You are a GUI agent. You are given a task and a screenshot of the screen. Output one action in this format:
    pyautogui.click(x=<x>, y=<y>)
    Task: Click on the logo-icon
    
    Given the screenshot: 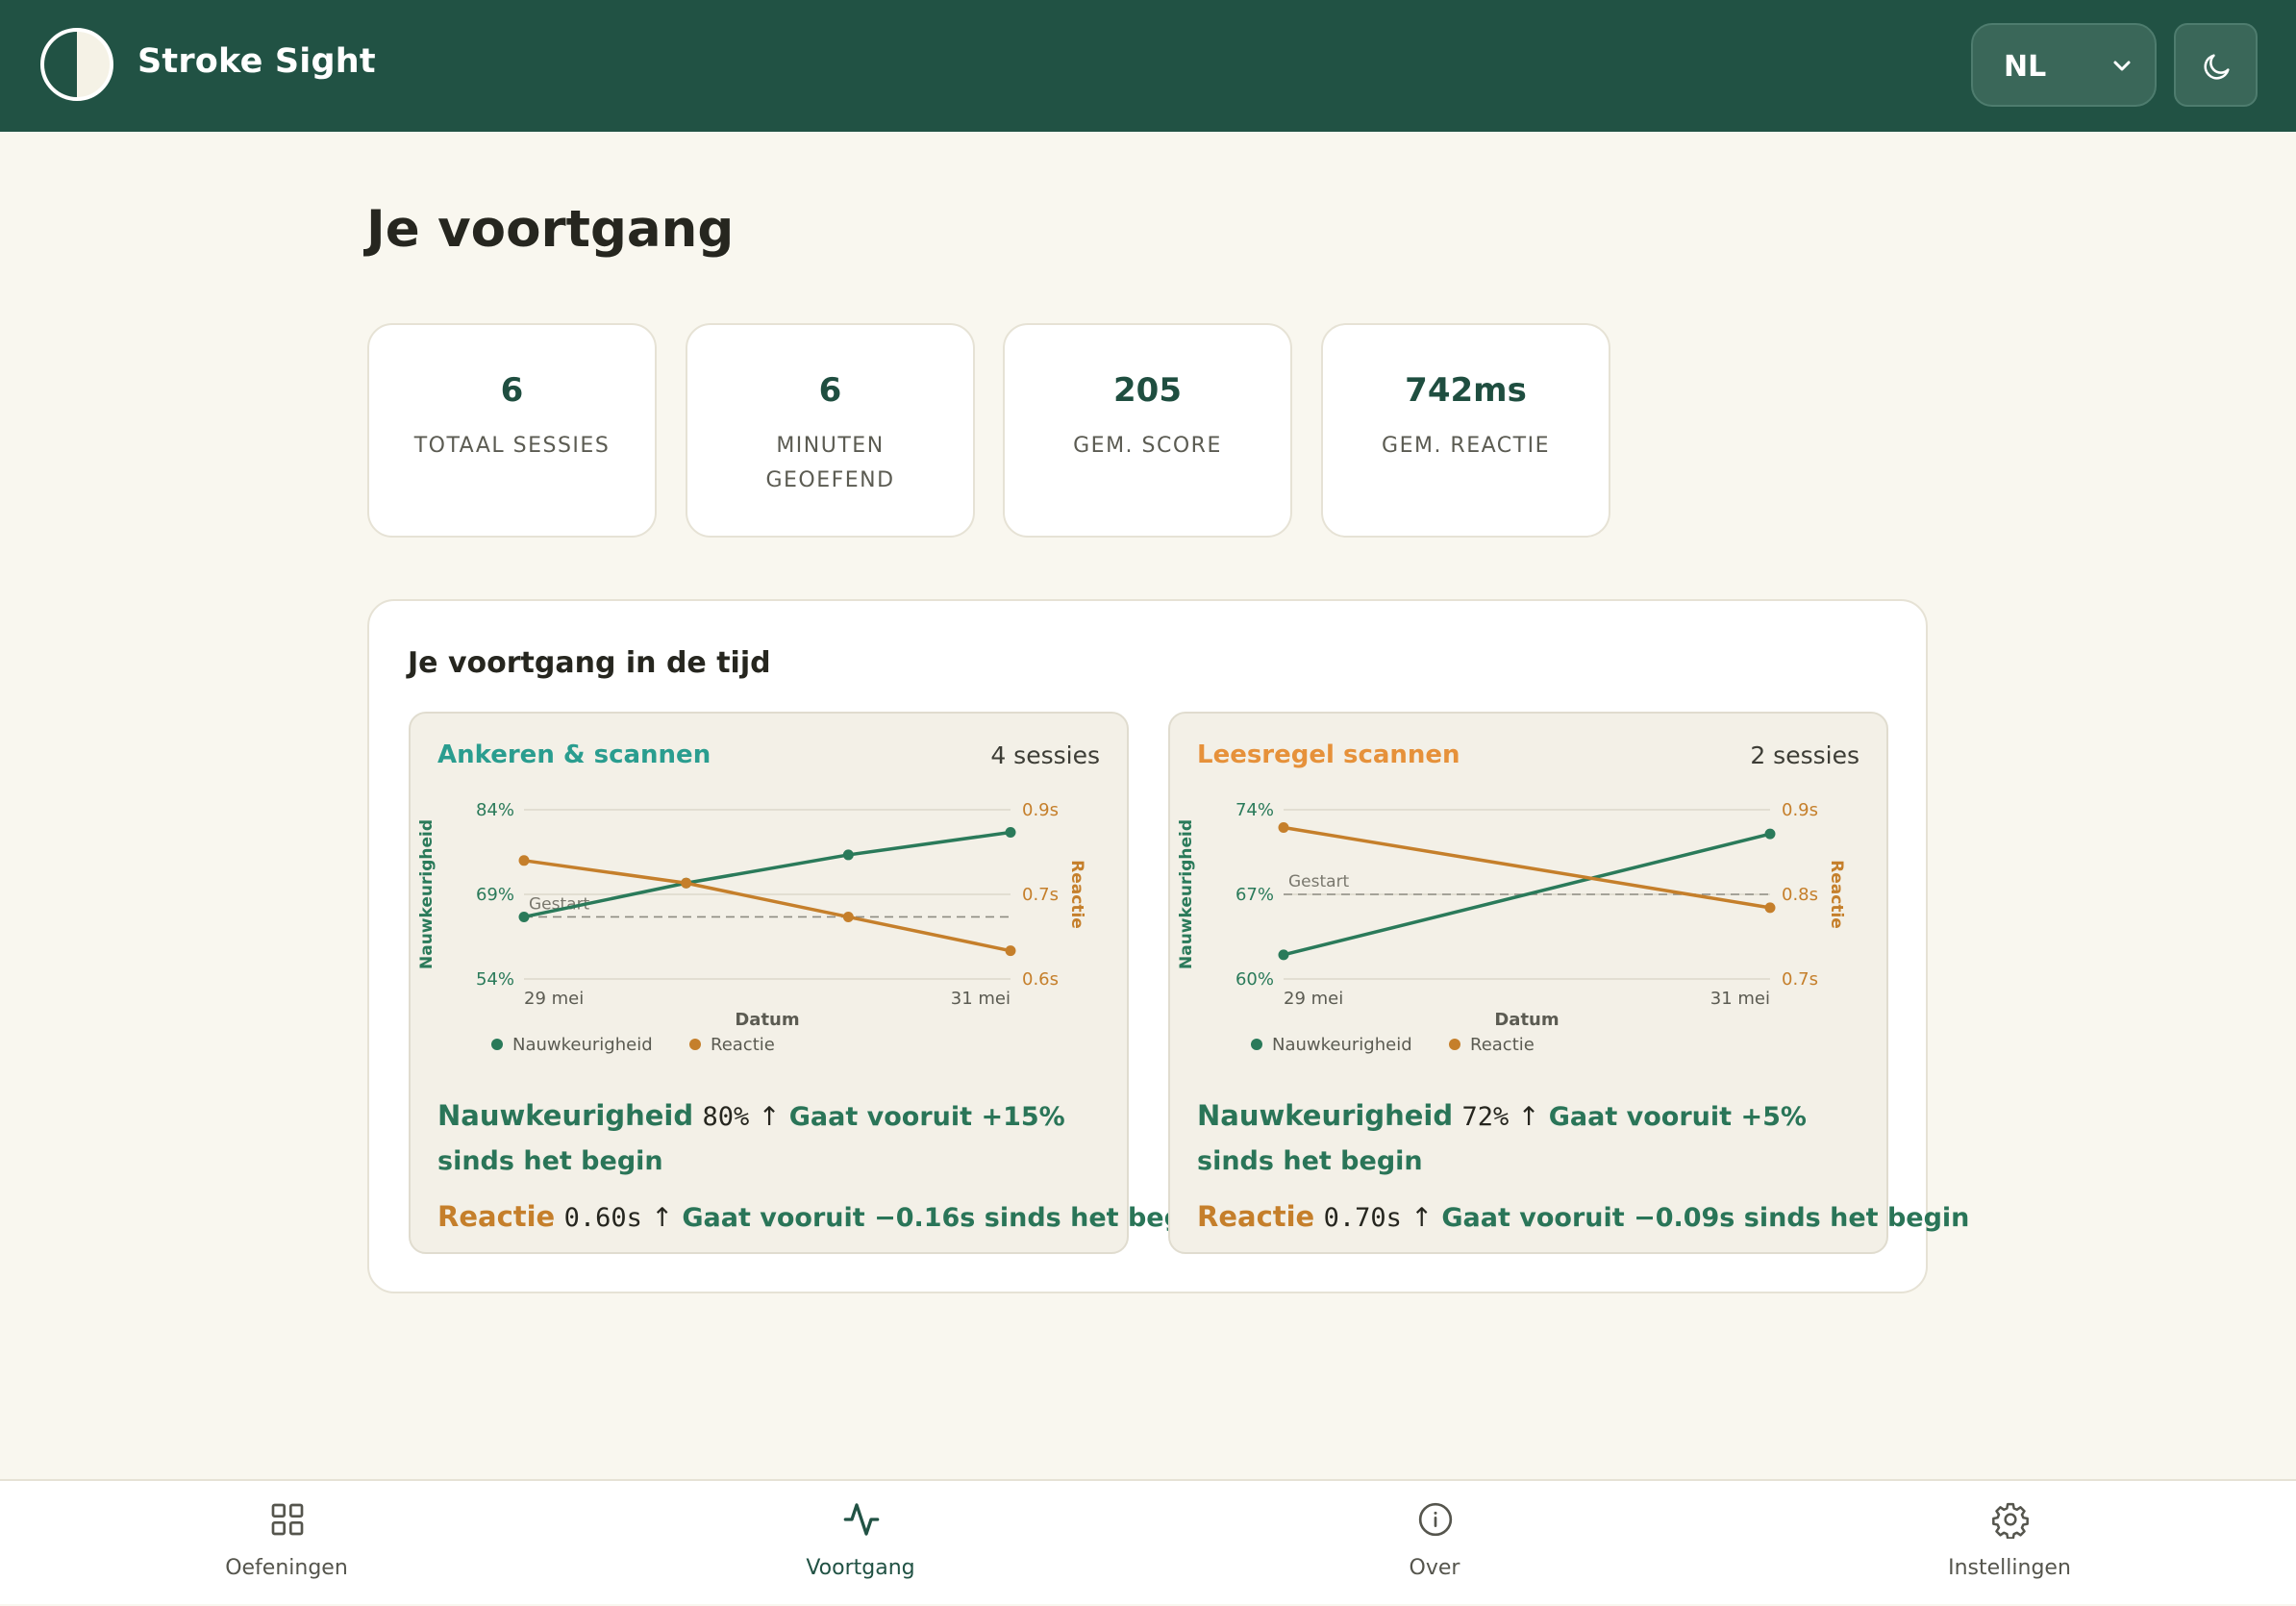 What is the action you would take?
    pyautogui.click(x=76, y=64)
    